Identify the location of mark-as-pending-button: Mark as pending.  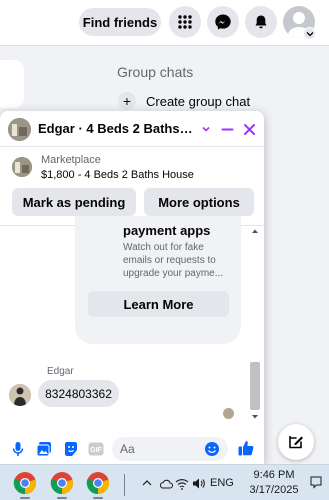
(74, 202).